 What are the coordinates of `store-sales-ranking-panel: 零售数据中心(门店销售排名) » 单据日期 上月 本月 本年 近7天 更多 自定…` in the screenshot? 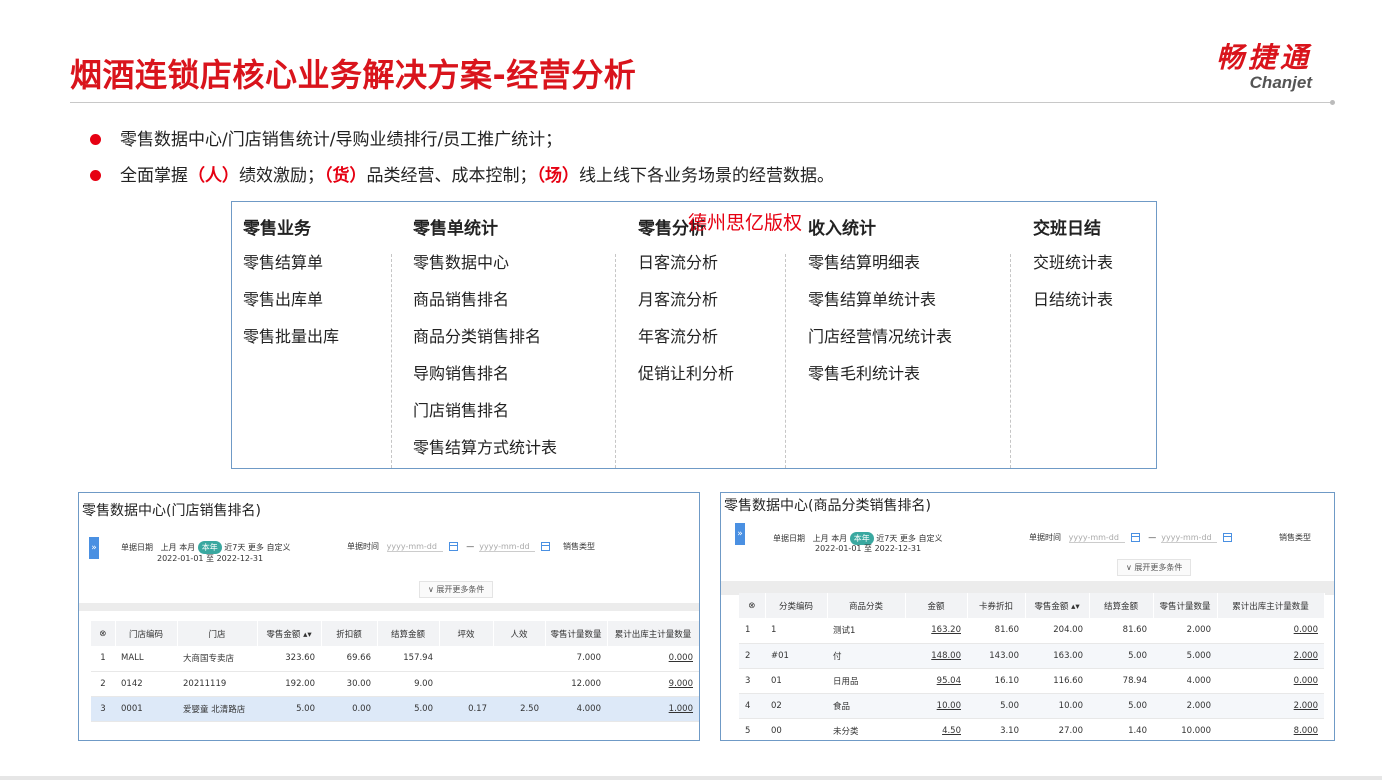 It's located at (389, 616).